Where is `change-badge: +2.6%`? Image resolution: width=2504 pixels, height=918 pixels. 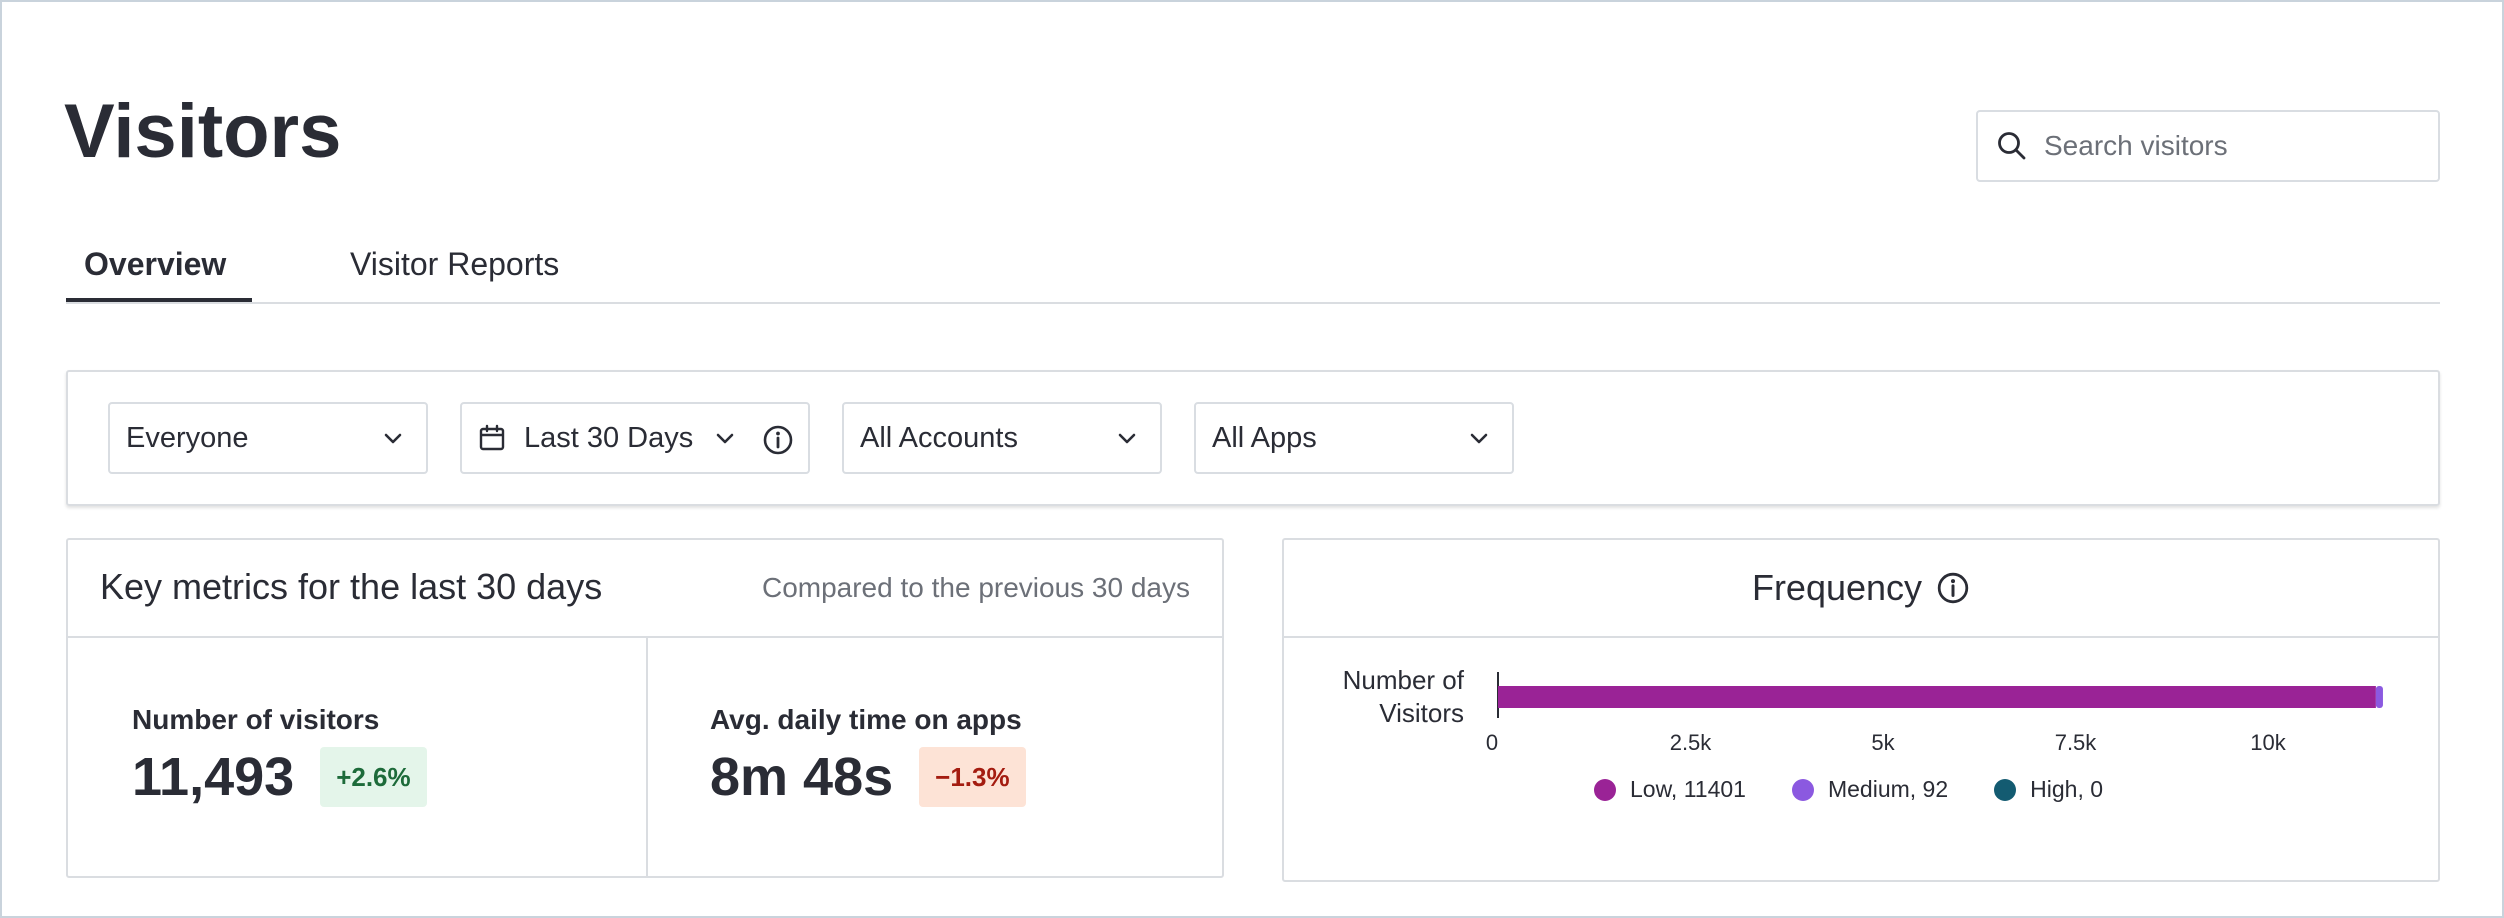
change-badge: +2.6% is located at coordinates (373, 777).